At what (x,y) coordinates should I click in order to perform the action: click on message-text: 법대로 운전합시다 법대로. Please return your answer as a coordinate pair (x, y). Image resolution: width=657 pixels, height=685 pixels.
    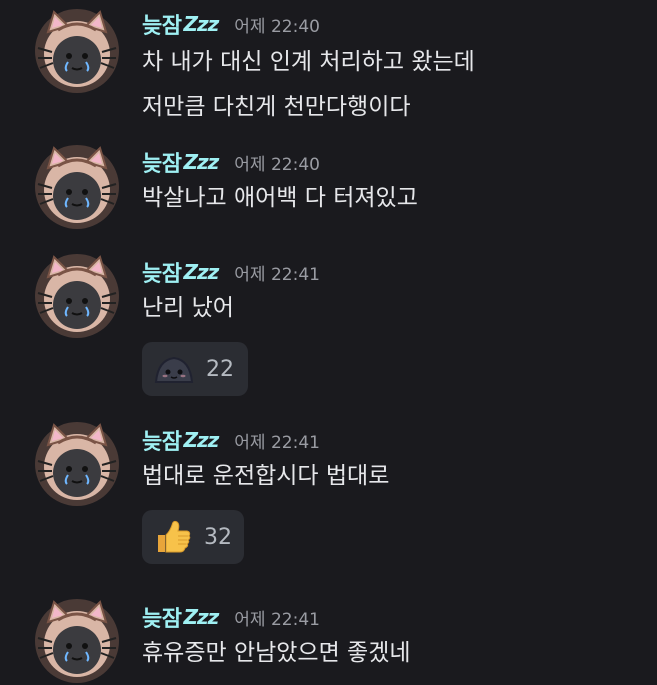
    Looking at the image, I should click on (266, 476).